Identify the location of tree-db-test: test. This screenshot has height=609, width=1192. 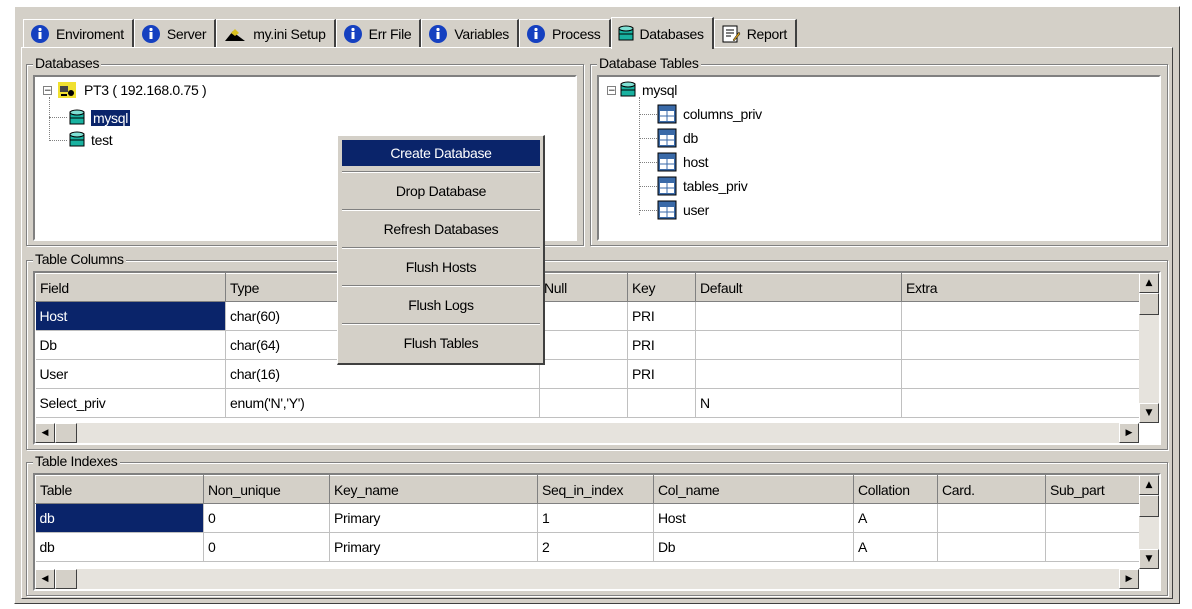
(91, 140).